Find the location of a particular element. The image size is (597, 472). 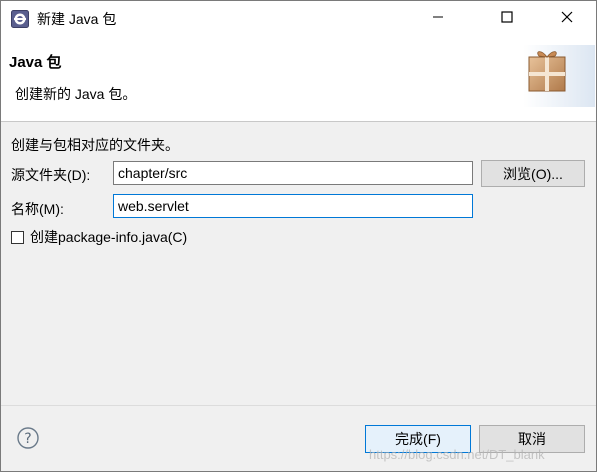

package-info-option: 创建package-info.java(C) is located at coordinates (99, 237).